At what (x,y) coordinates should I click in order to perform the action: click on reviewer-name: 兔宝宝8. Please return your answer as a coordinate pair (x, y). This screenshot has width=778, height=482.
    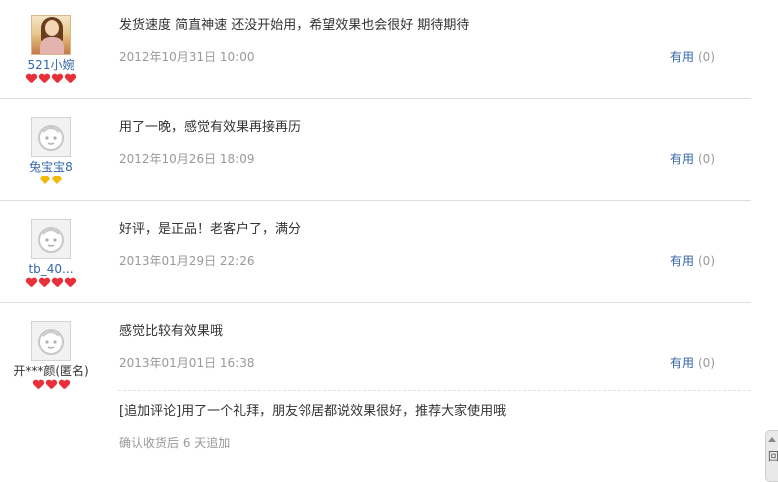
    Looking at the image, I should click on (51, 167).